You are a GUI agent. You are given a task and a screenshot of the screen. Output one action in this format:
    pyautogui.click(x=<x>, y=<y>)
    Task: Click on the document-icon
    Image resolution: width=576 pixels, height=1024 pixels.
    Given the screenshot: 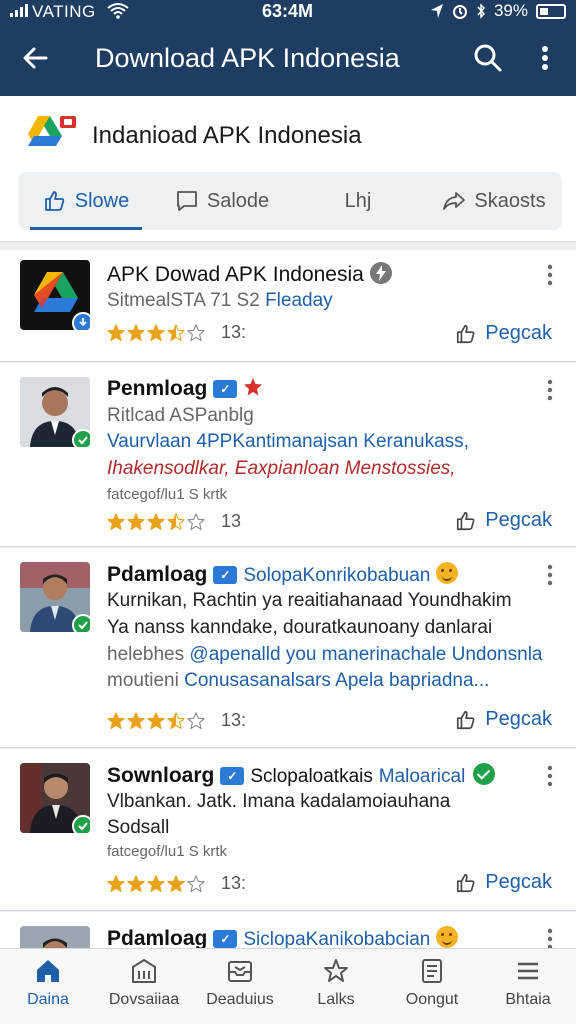 What is the action you would take?
    pyautogui.click(x=432, y=971)
    